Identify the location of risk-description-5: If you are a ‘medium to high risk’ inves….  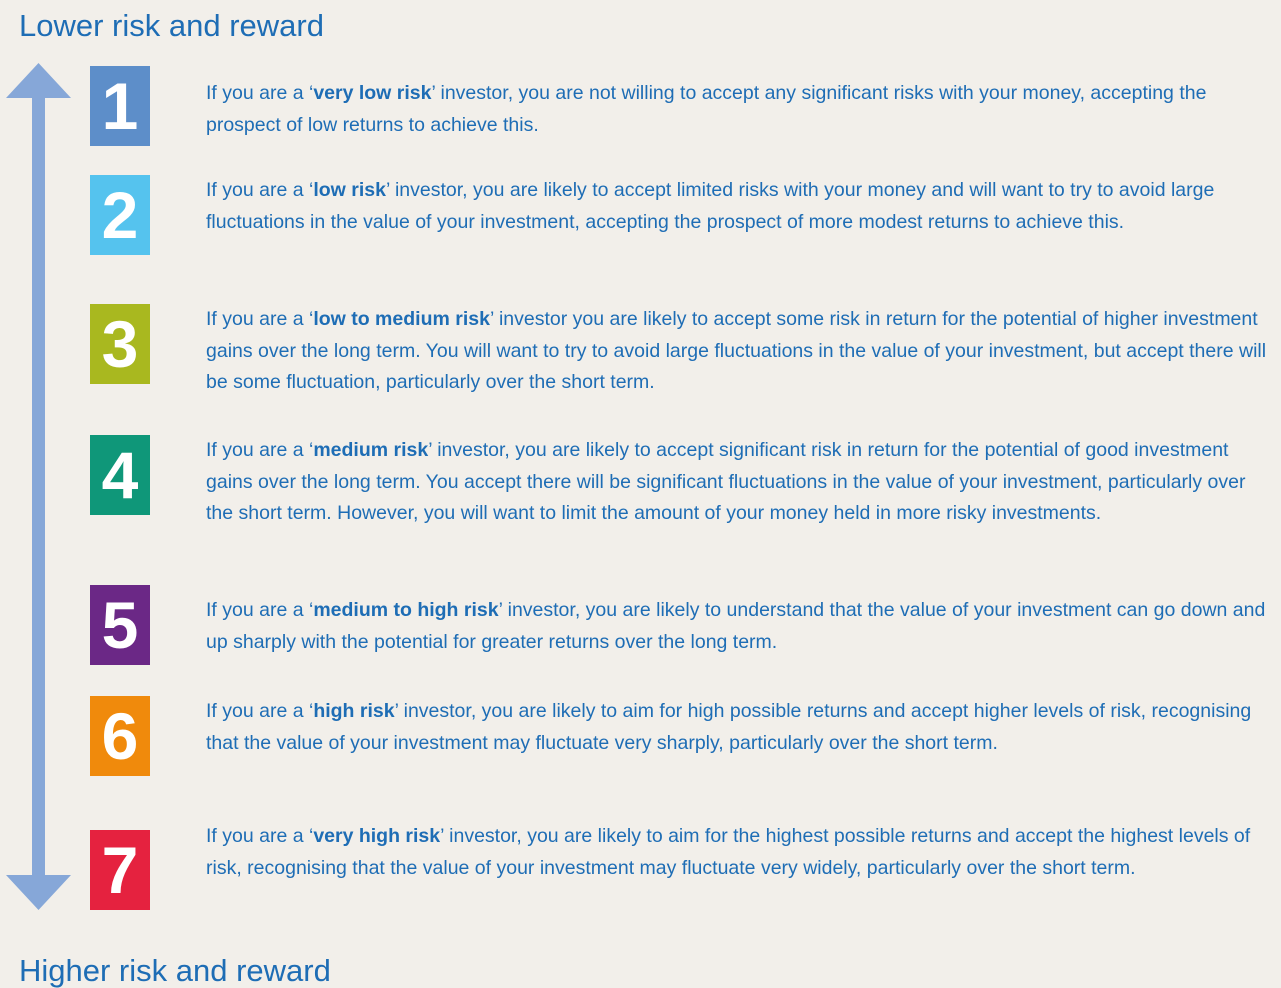
(741, 626).